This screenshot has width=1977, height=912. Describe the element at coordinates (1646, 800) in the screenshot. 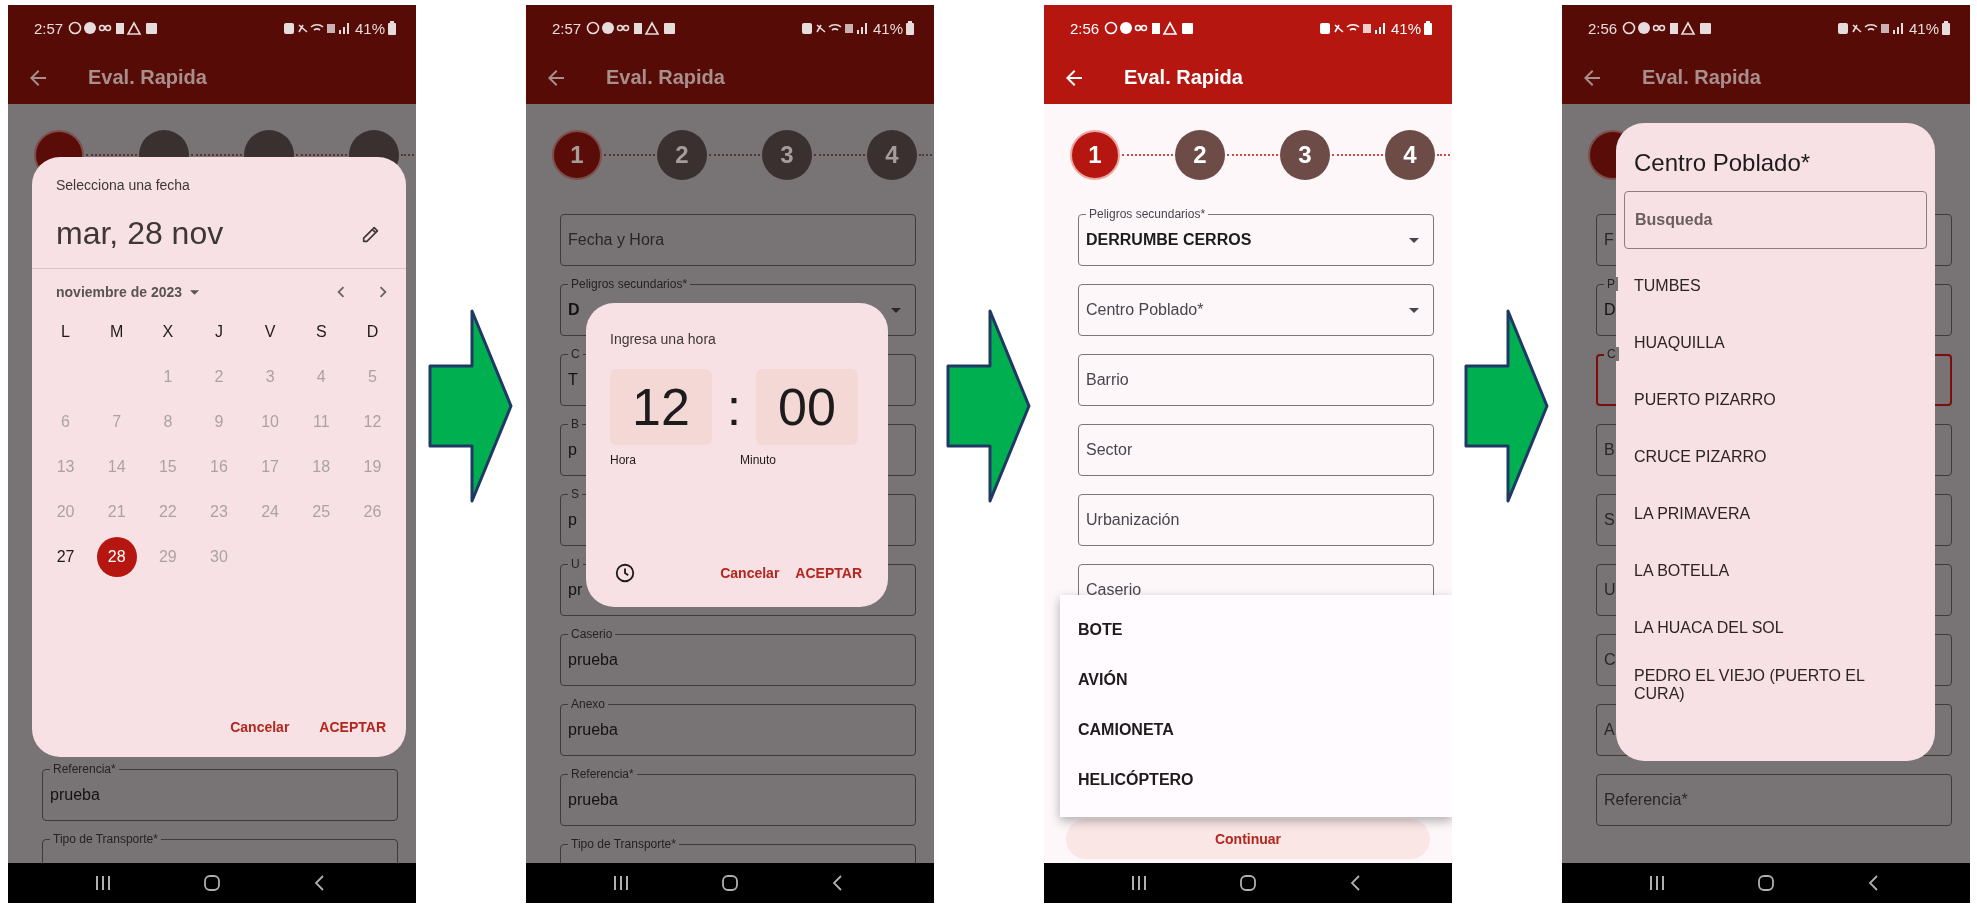

I see `placeholder: Referencia*` at that location.